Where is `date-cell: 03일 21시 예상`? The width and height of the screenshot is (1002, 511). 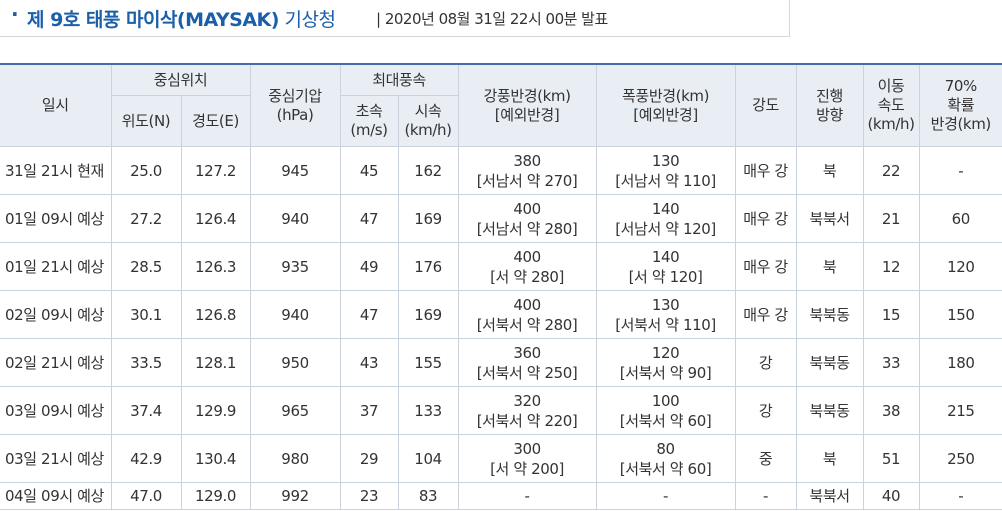 date-cell: 03일 21시 예상 is located at coordinates (56, 458).